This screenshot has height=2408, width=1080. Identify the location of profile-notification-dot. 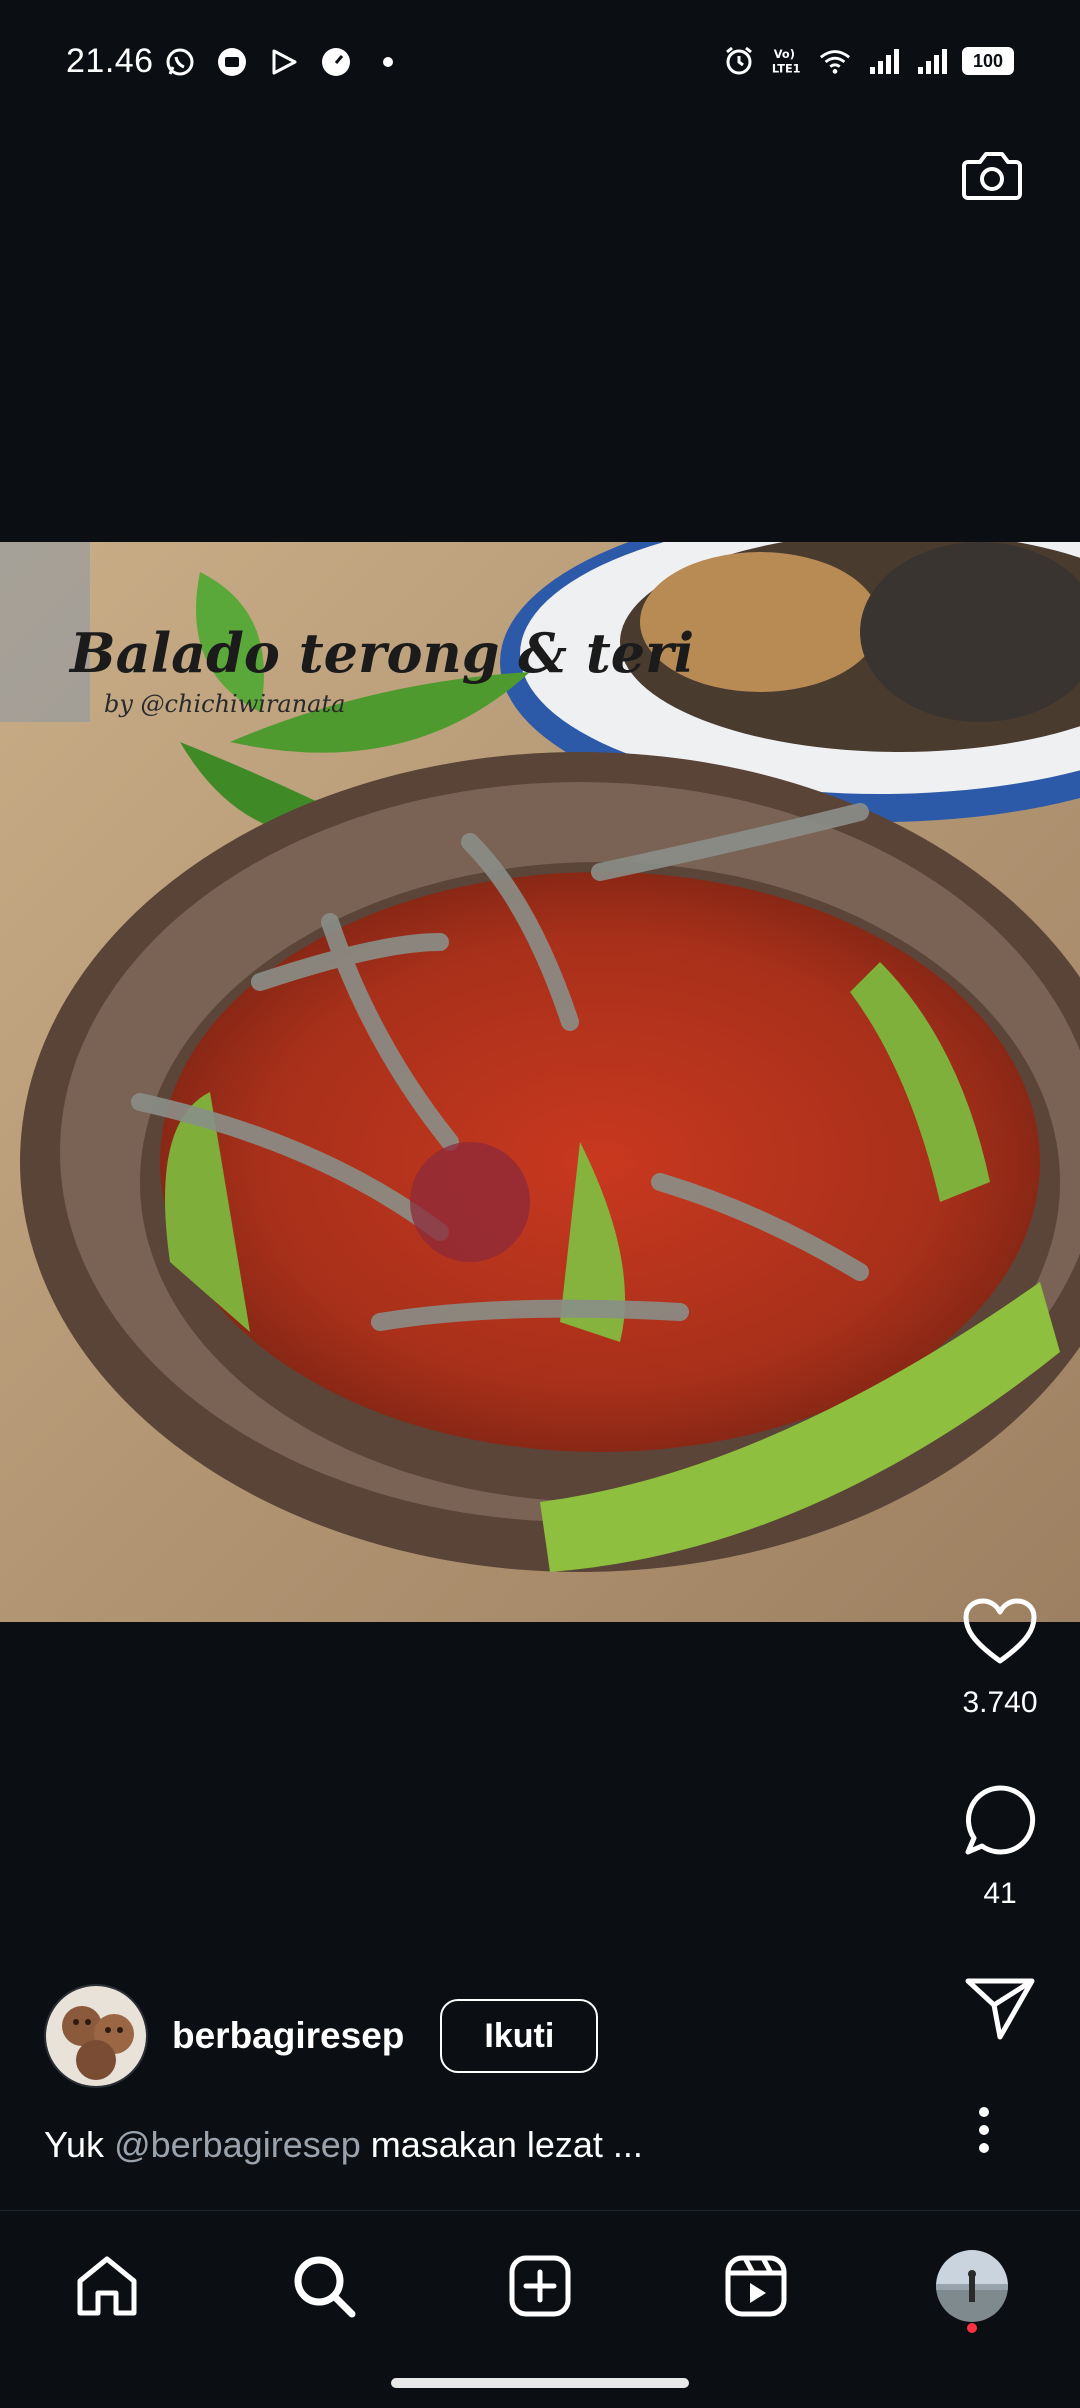
(972, 2328).